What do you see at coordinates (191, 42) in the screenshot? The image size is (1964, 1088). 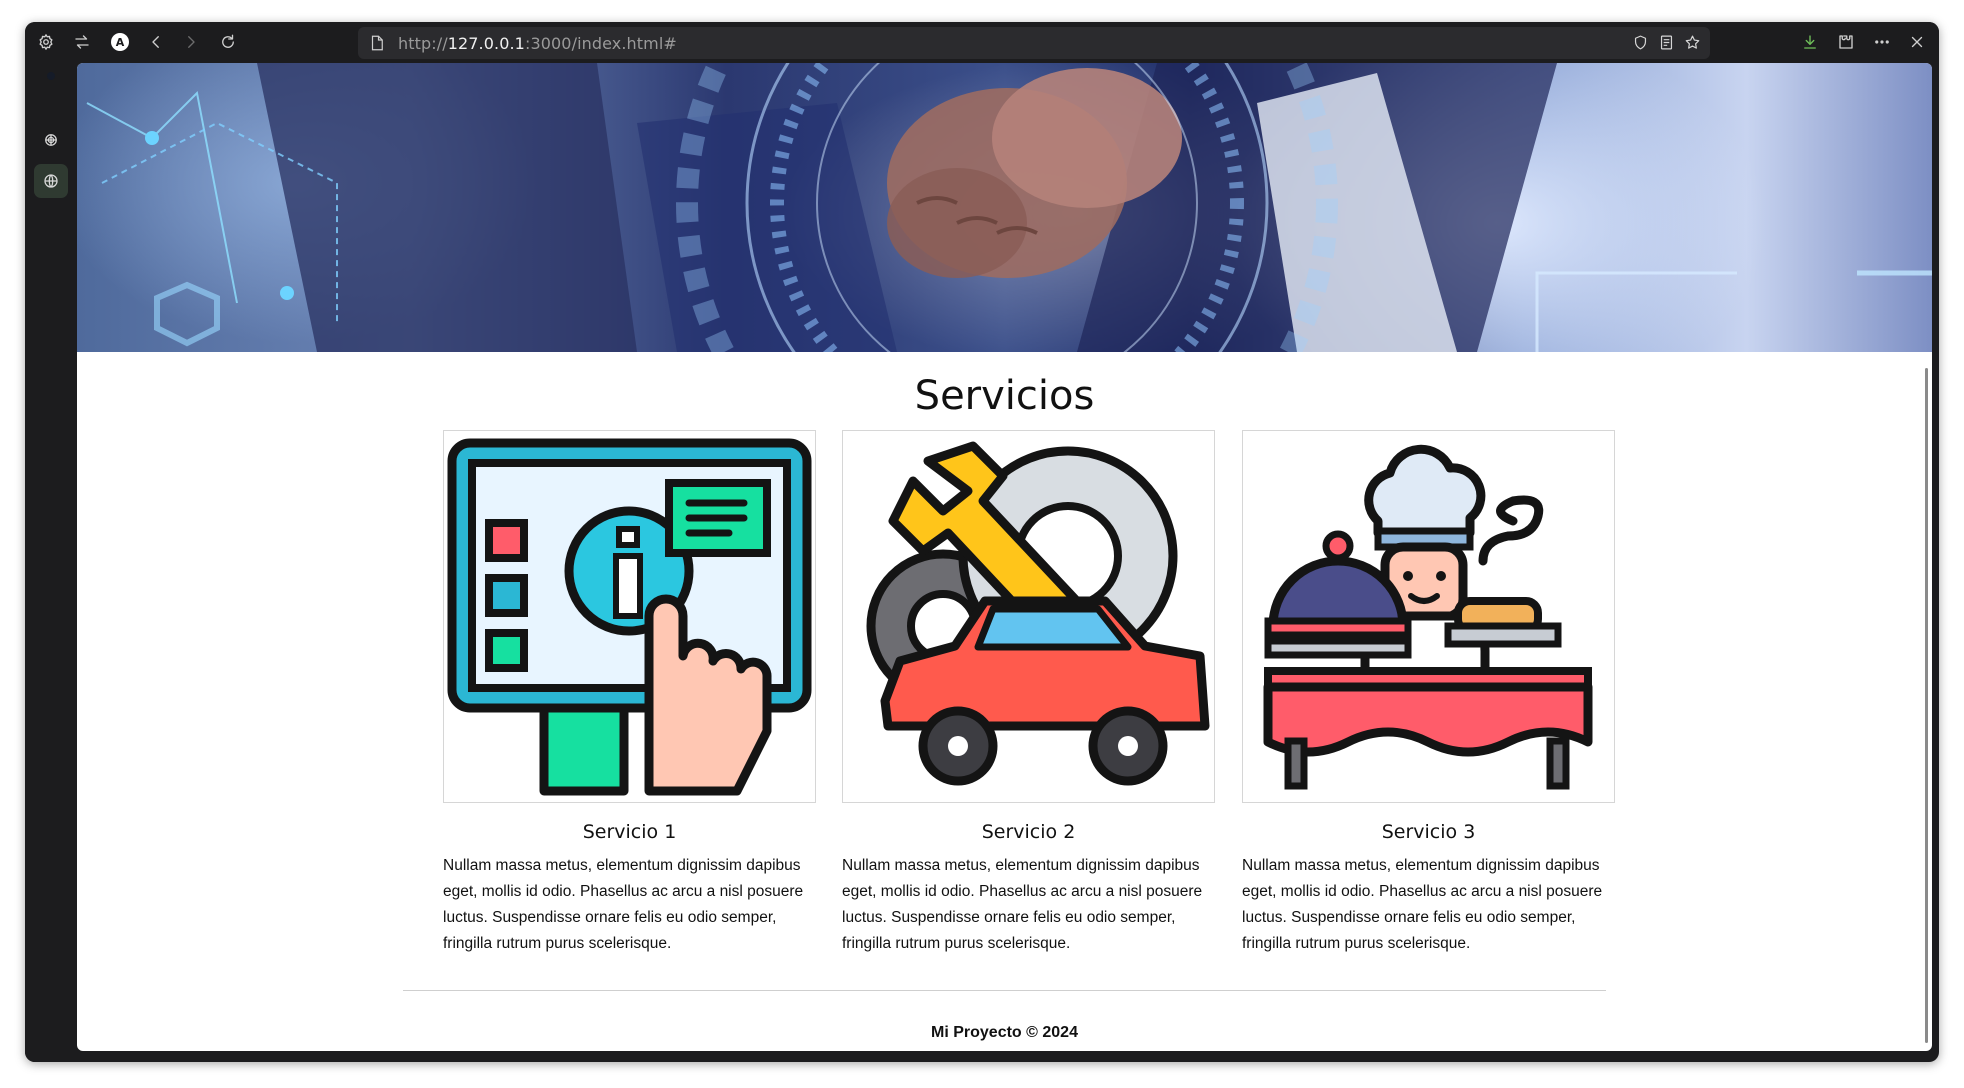 I see `forward-chevron-icon` at bounding box center [191, 42].